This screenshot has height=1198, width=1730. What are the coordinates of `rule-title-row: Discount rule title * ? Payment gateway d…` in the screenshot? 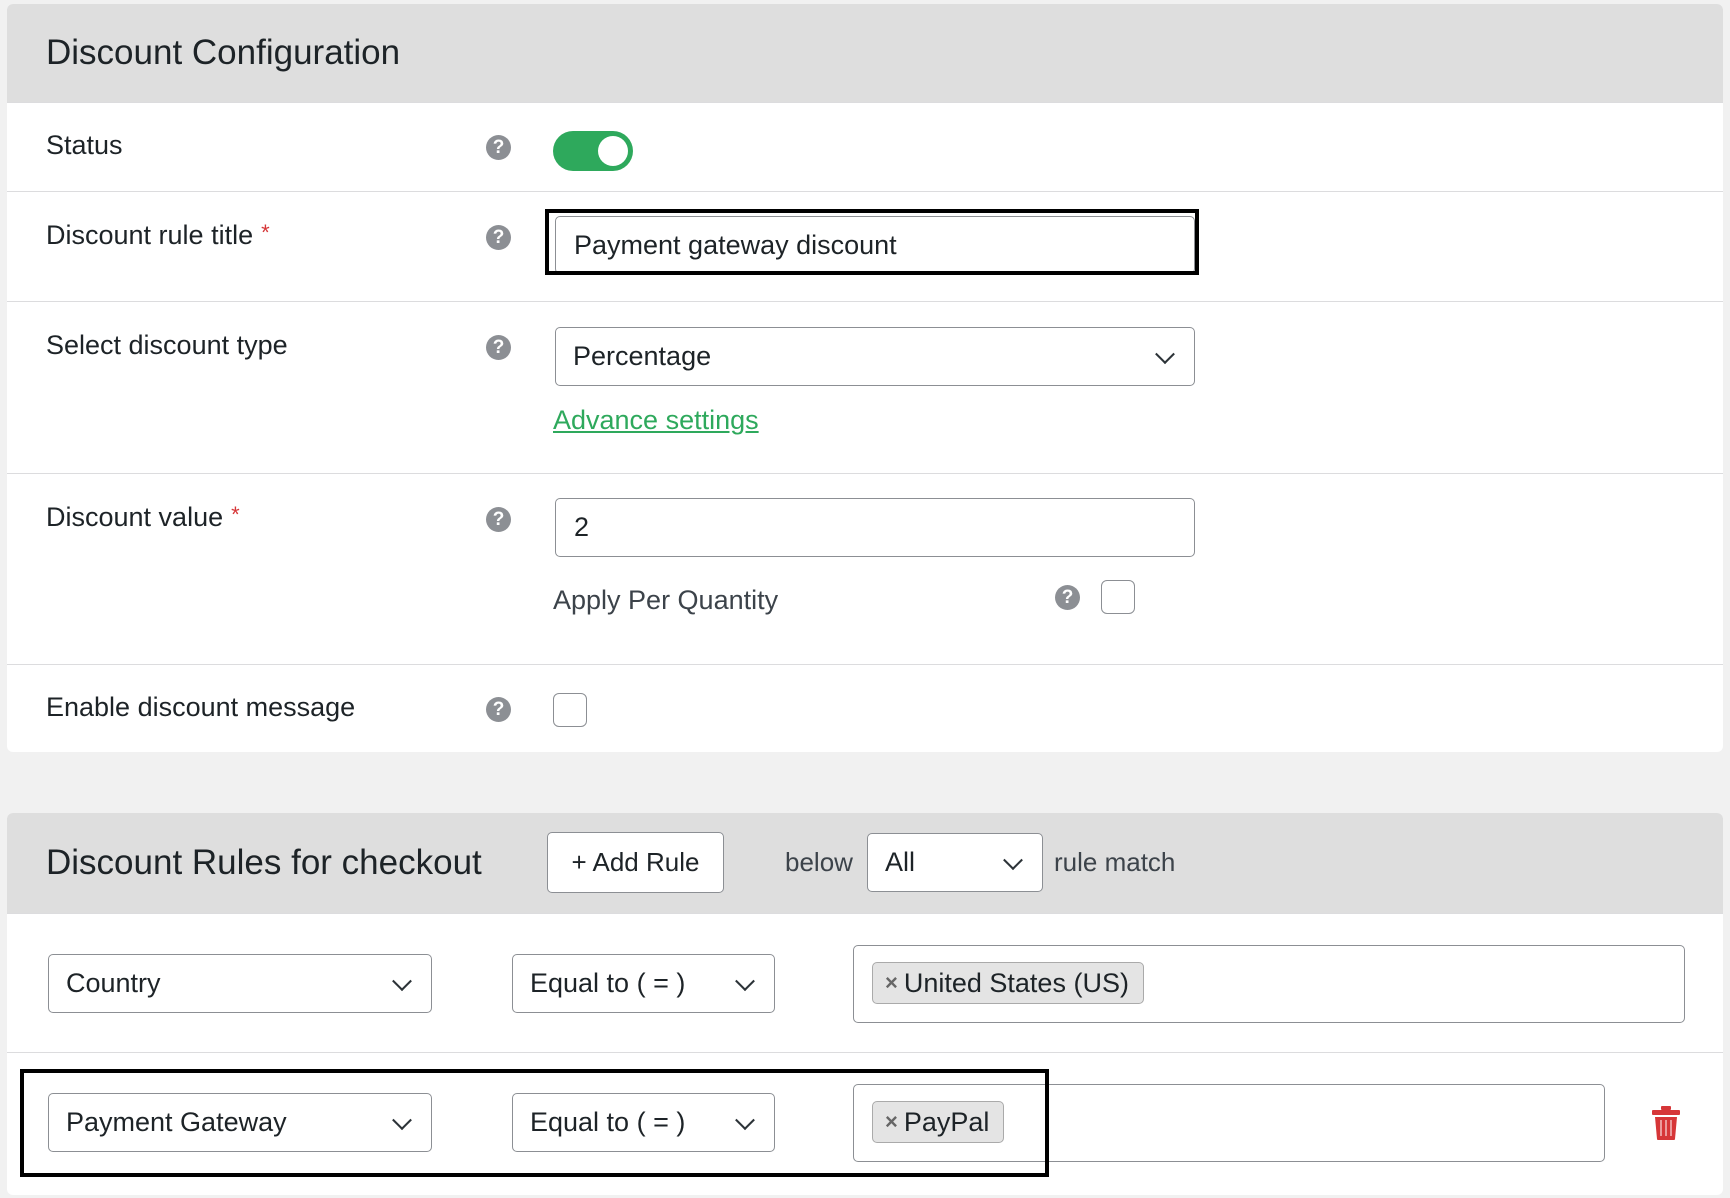 It's located at (865, 246).